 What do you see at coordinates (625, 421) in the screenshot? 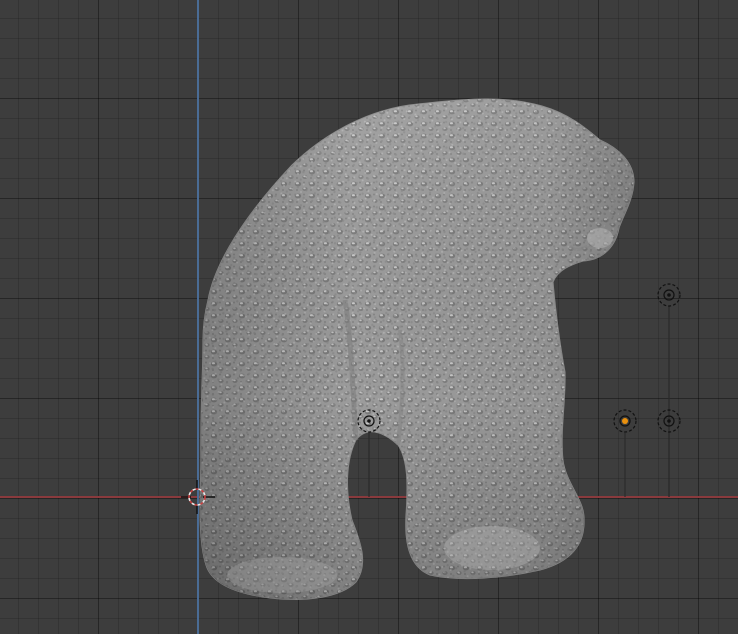
I see `light-marker-selected` at bounding box center [625, 421].